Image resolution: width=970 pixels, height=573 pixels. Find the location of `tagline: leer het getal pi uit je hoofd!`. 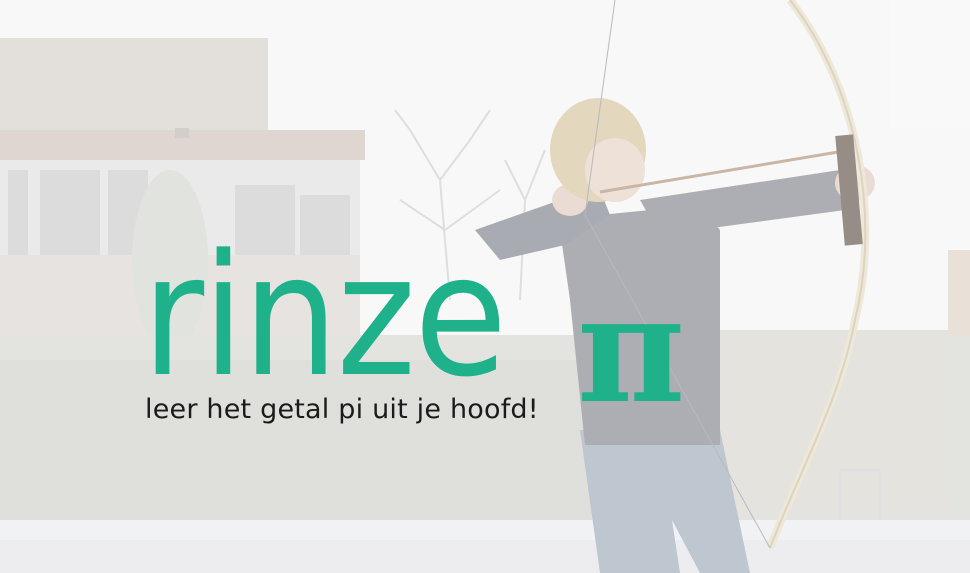

tagline: leer het getal pi uit je hoofd! is located at coordinates (342, 409).